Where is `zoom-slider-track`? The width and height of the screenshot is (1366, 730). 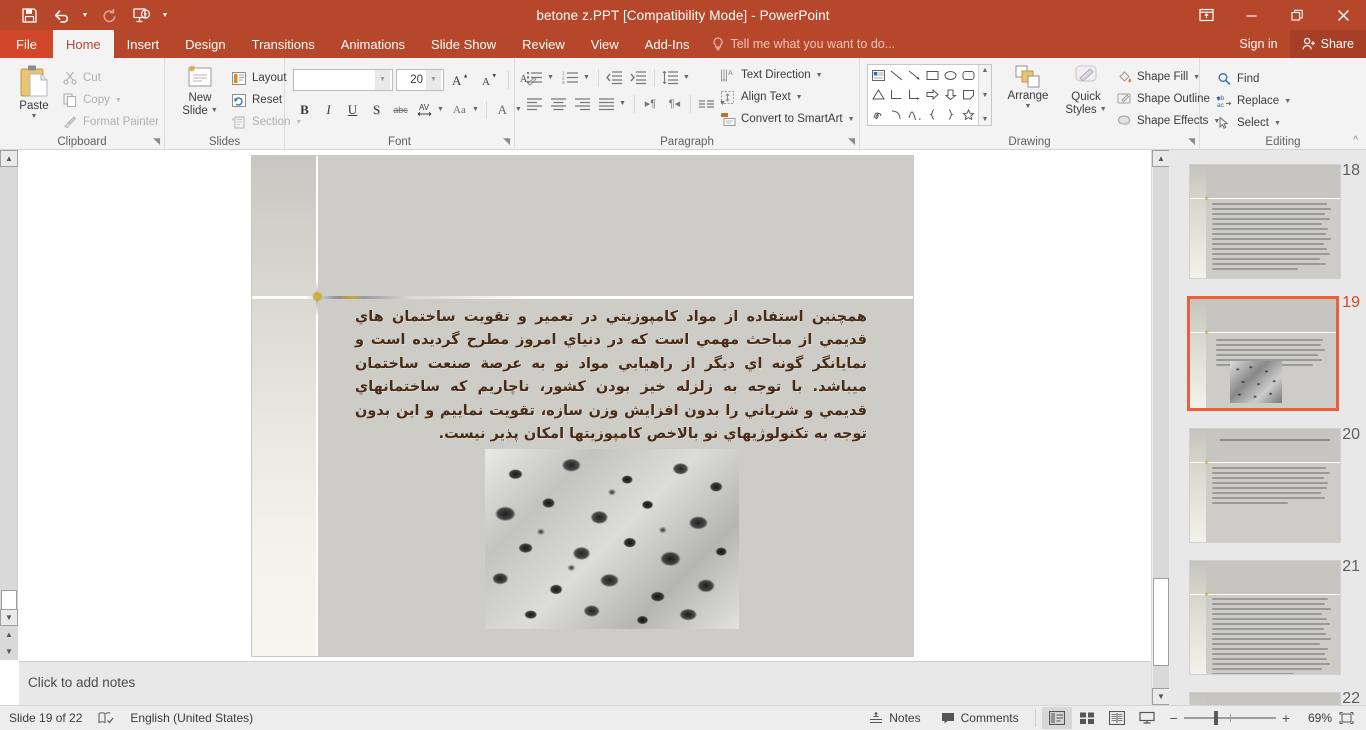 zoom-slider-track is located at coordinates (1229, 718).